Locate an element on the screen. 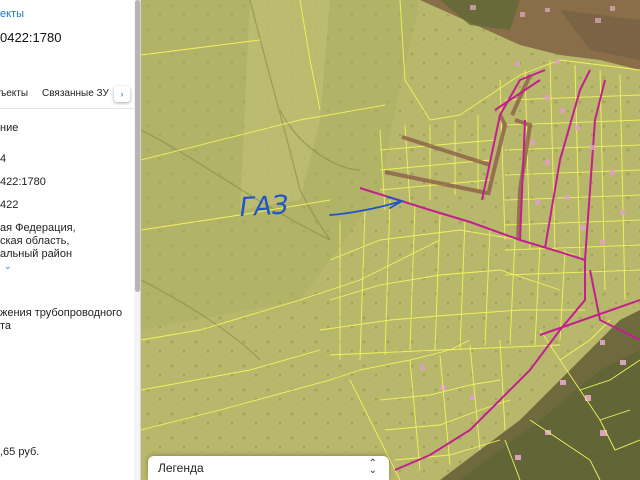  field-address-line-3: альный район is located at coordinates (36, 254).